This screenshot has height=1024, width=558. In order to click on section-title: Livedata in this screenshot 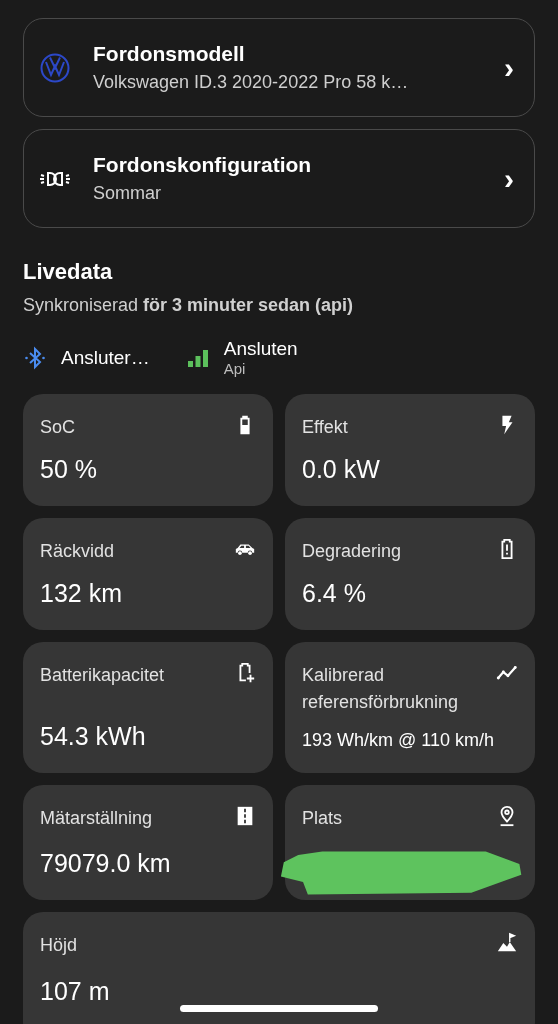, I will do `click(68, 272)`.